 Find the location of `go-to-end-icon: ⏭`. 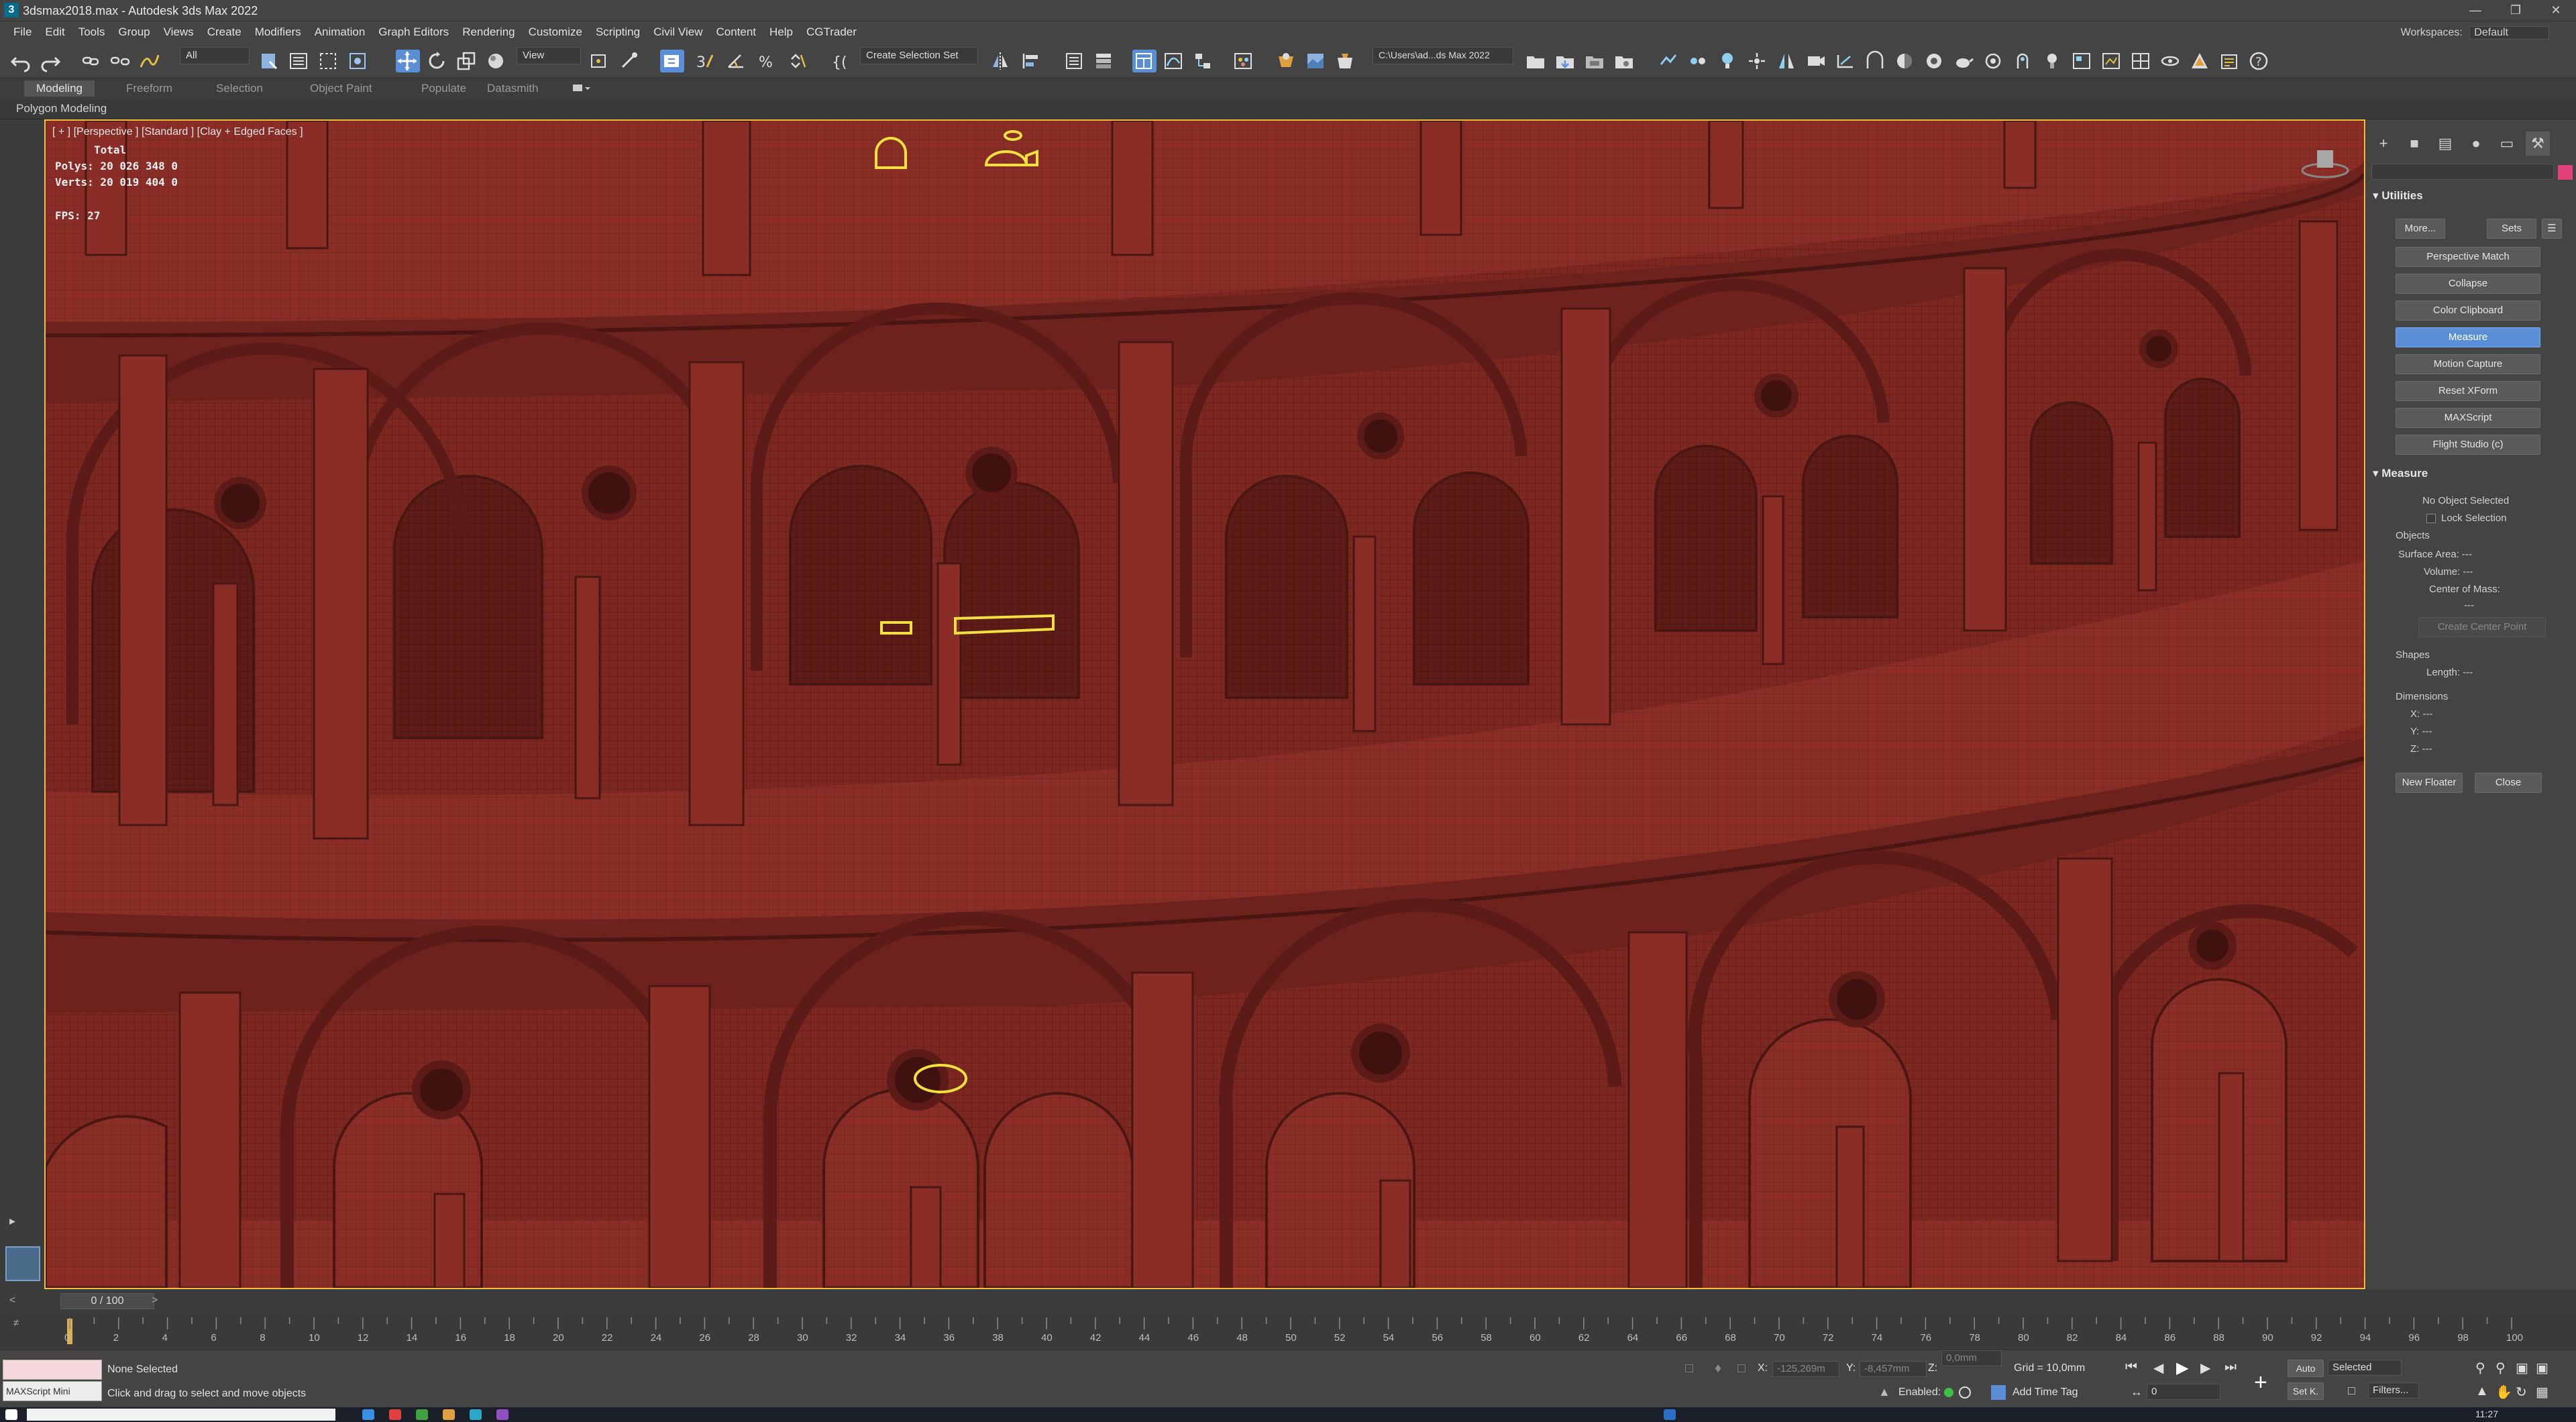

go-to-end-icon: ⏭ is located at coordinates (2230, 1367).